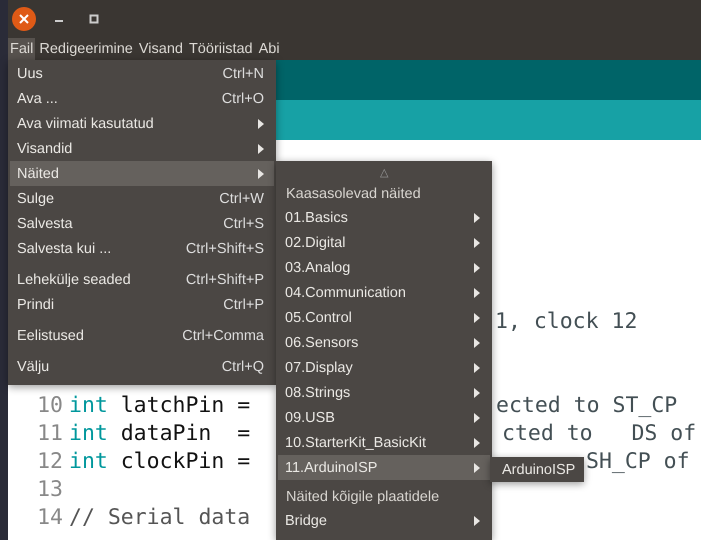 Image resolution: width=701 pixels, height=540 pixels. What do you see at coordinates (94, 19) in the screenshot?
I see `maximize-icon` at bounding box center [94, 19].